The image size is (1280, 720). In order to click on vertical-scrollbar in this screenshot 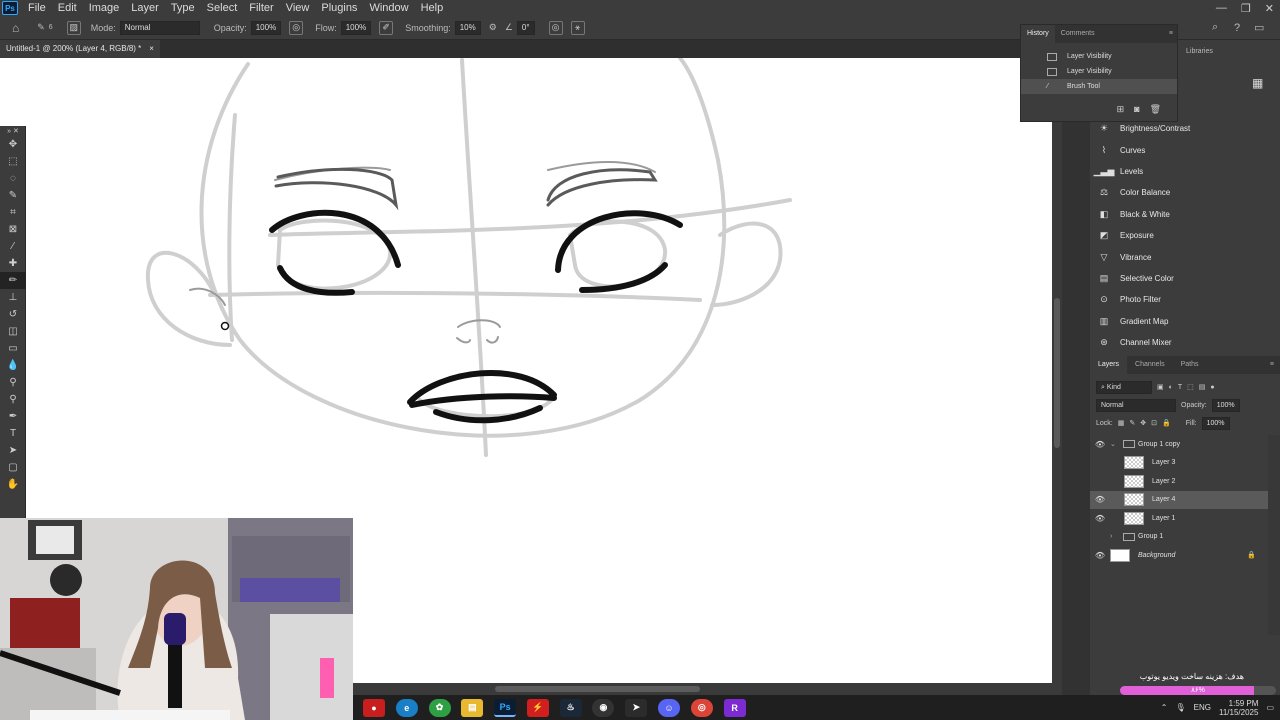, I will do `click(1057, 370)`.